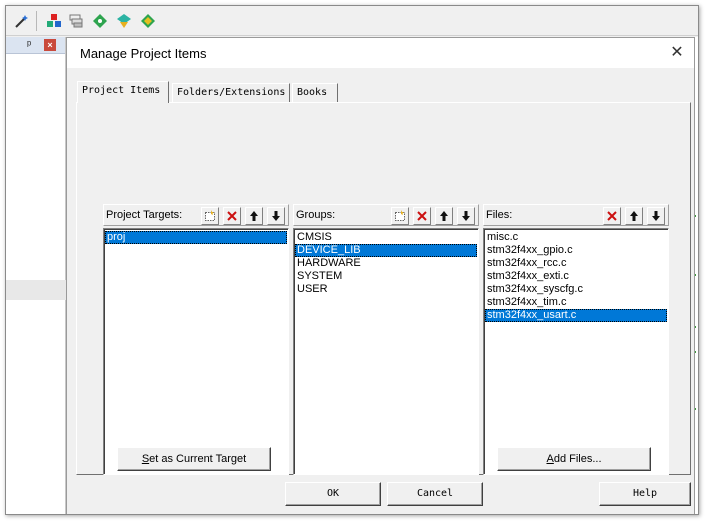 Image resolution: width=705 pixels, height=522 pixels. I want to click on move-target-up-button, so click(254, 216).